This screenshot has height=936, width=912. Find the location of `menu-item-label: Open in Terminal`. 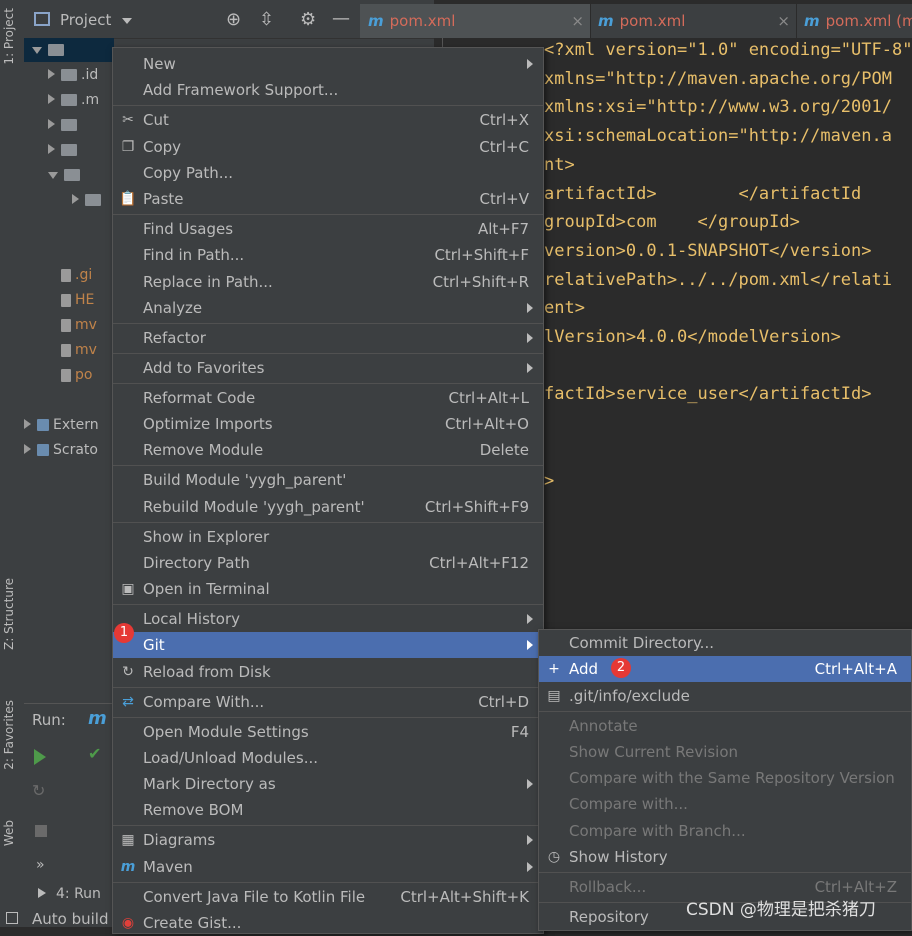

menu-item-label: Open in Terminal is located at coordinates (206, 589).